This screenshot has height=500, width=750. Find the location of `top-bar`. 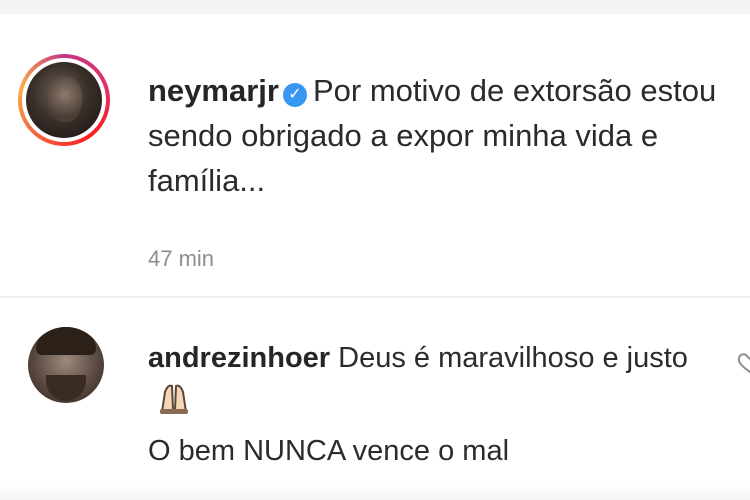

top-bar is located at coordinates (375, 7).